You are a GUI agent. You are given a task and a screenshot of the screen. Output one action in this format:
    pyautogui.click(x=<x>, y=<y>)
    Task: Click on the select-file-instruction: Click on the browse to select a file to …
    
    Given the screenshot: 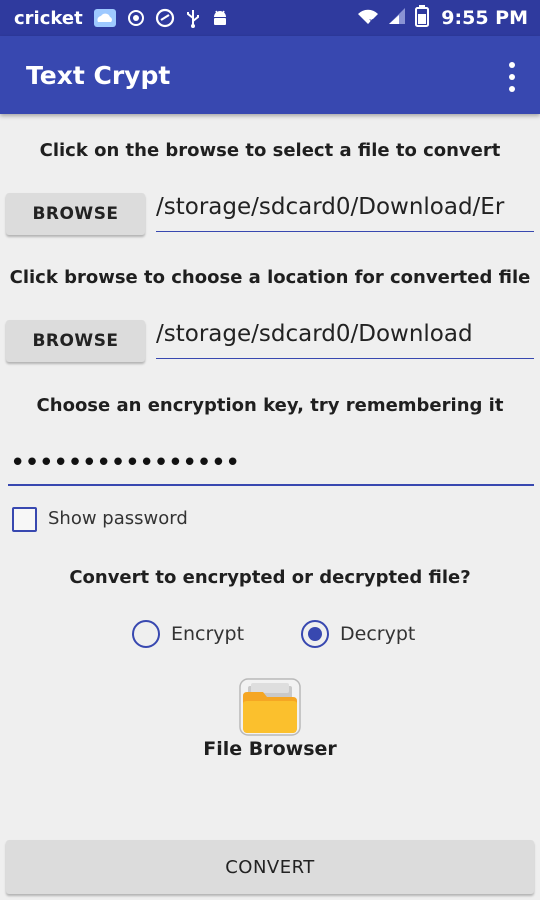 What is the action you would take?
    pyautogui.click(x=270, y=150)
    